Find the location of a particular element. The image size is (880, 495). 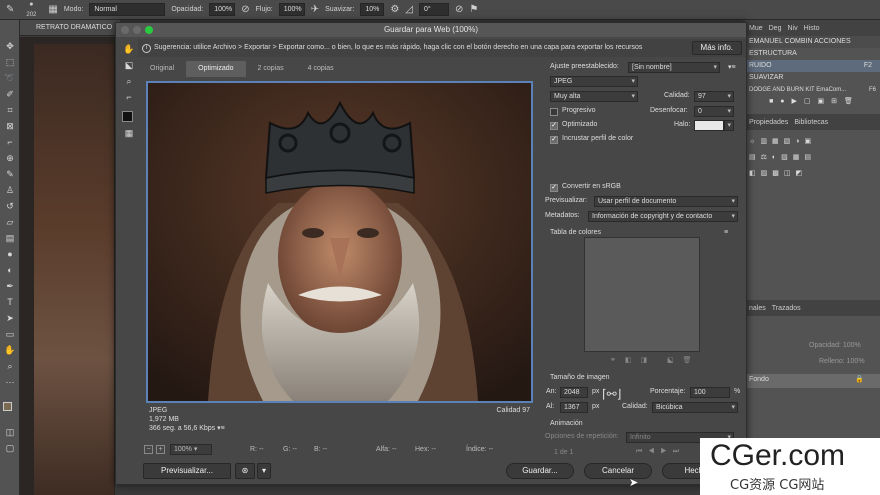

cancel-button: Cancelar is located at coordinates (618, 471).